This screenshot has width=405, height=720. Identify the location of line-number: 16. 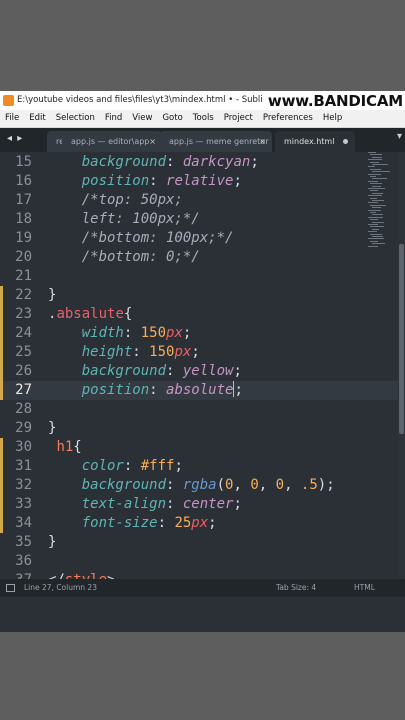
(23, 181).